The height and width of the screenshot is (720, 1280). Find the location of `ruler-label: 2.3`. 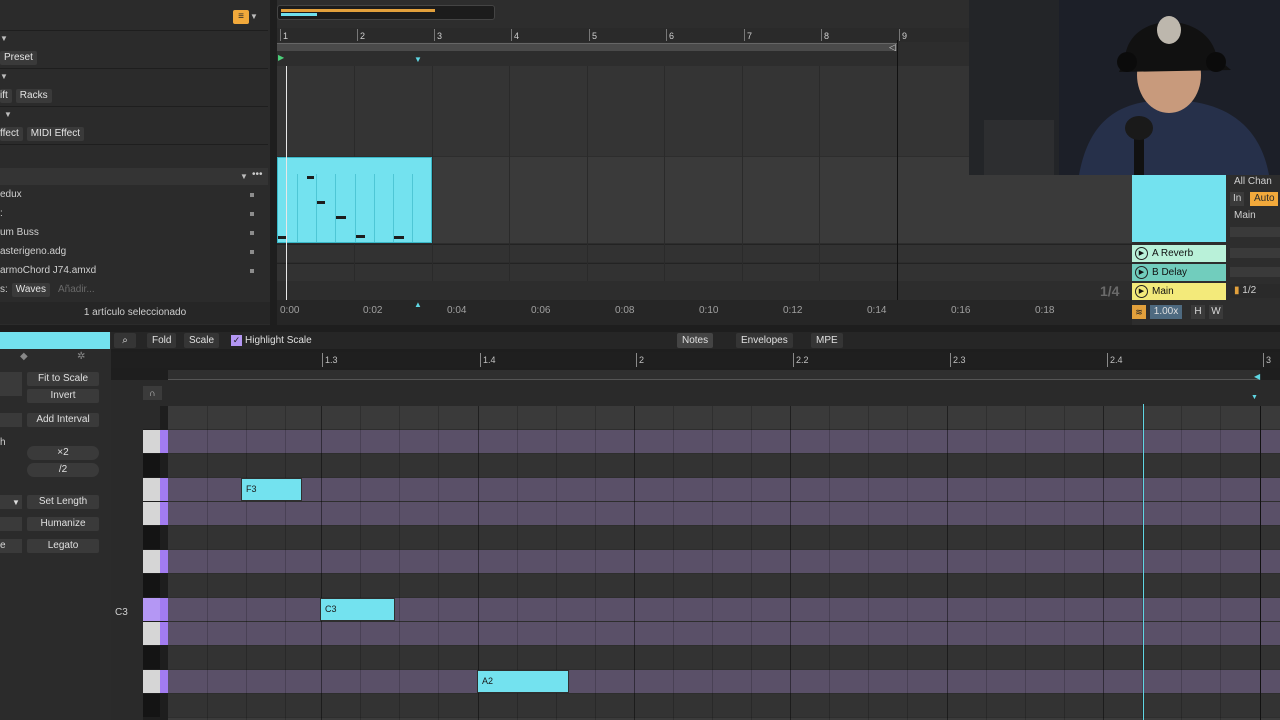

ruler-label: 2.3 is located at coordinates (958, 360).